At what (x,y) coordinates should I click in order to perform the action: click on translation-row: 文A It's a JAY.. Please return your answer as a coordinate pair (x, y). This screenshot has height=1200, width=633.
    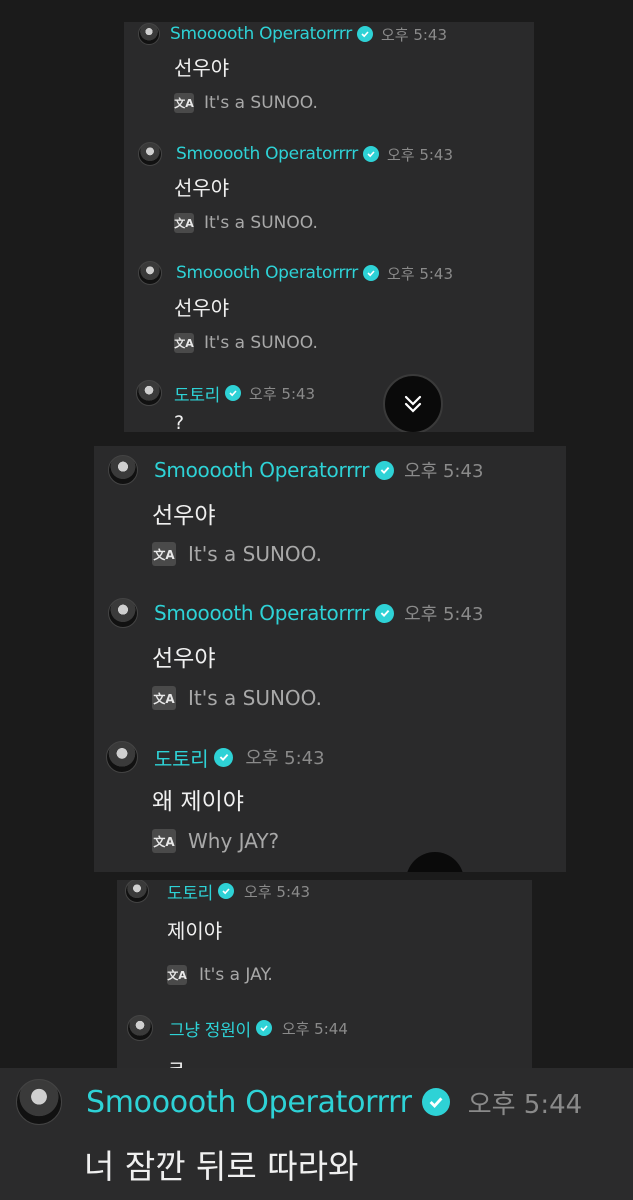
    Looking at the image, I should click on (220, 975).